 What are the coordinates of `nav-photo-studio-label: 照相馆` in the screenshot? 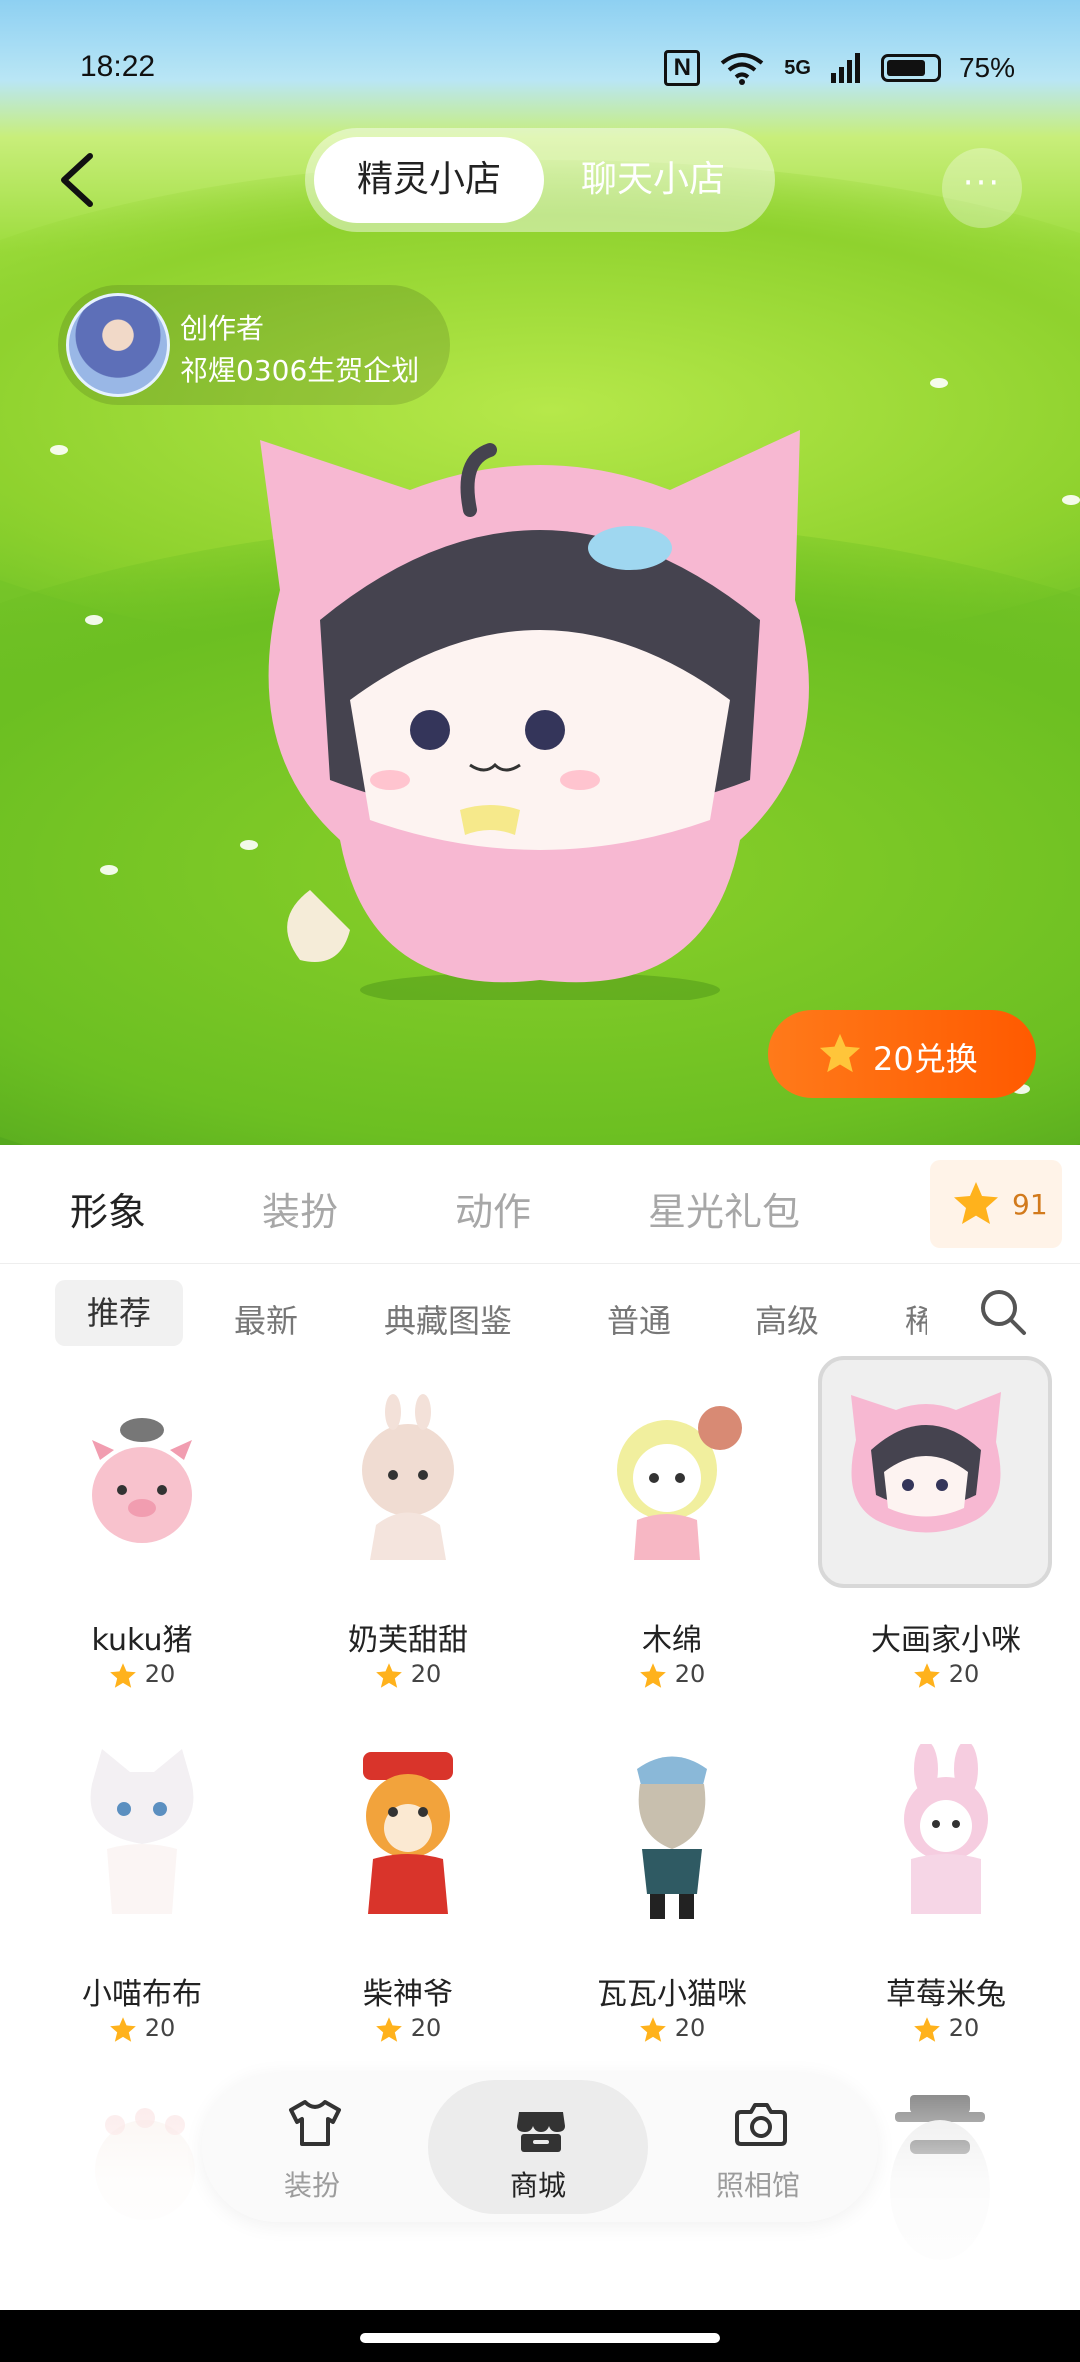 It's located at (757, 2185).